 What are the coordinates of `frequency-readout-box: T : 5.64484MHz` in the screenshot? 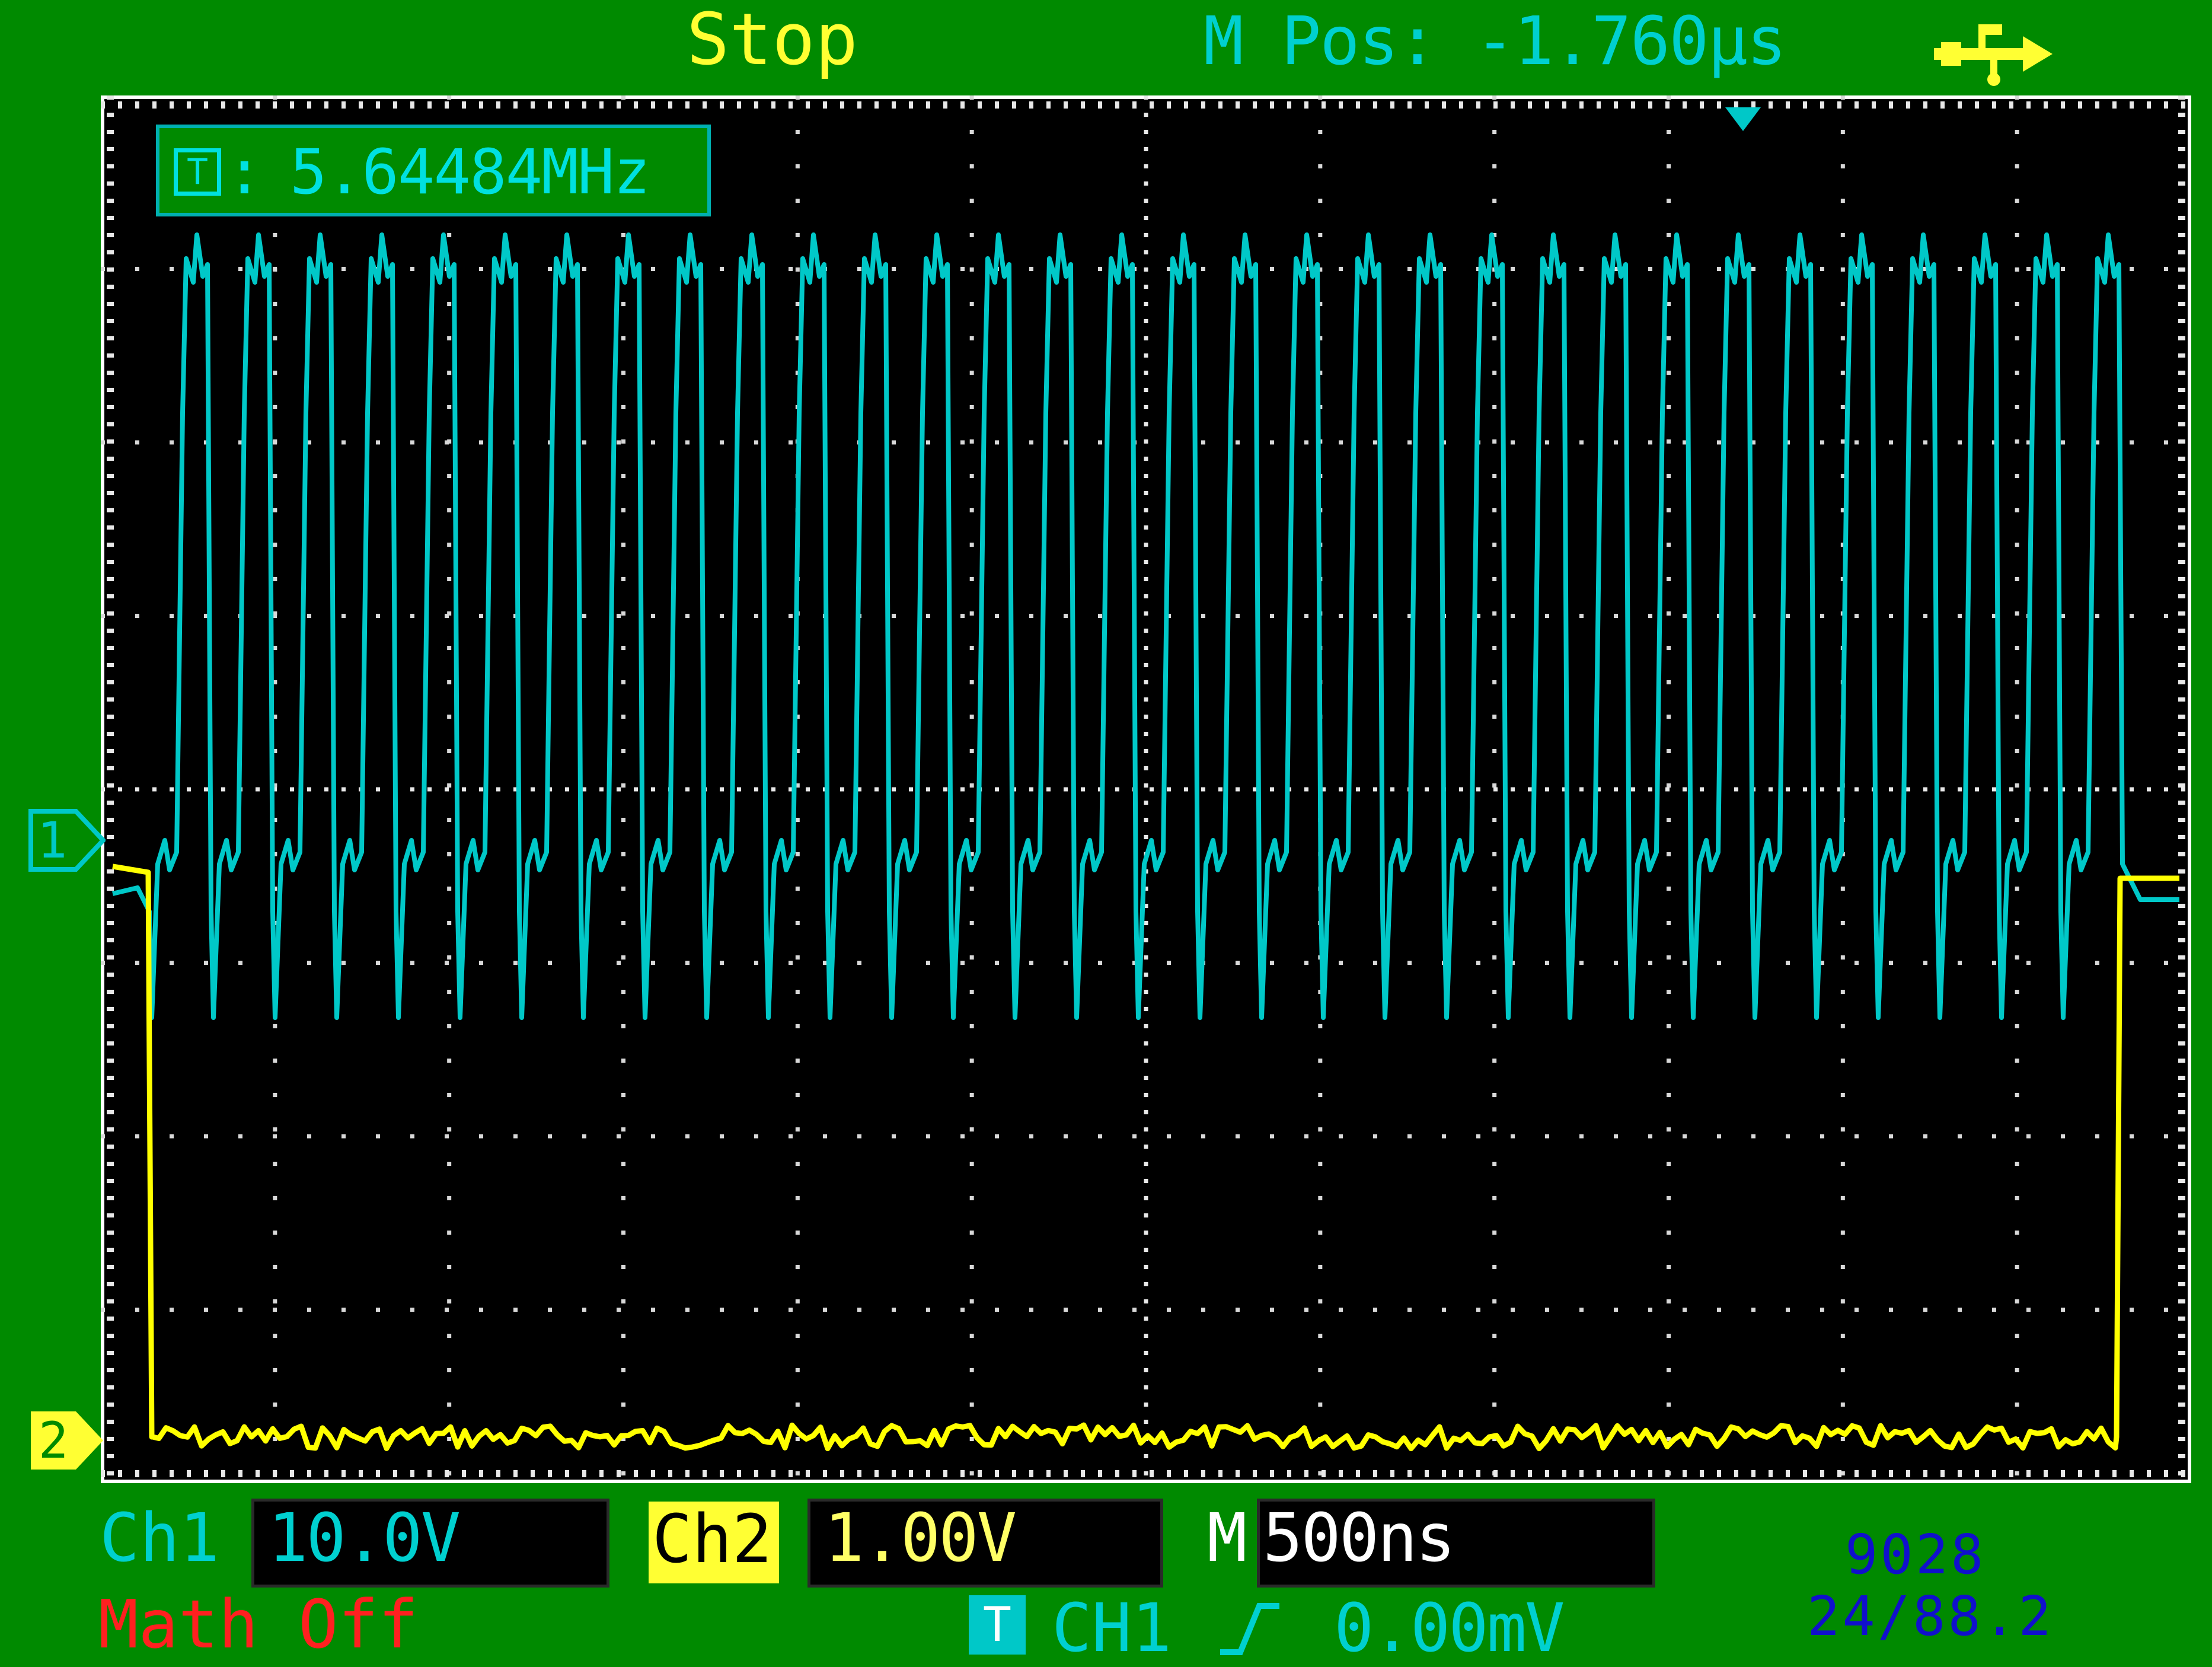 It's located at (433, 170).